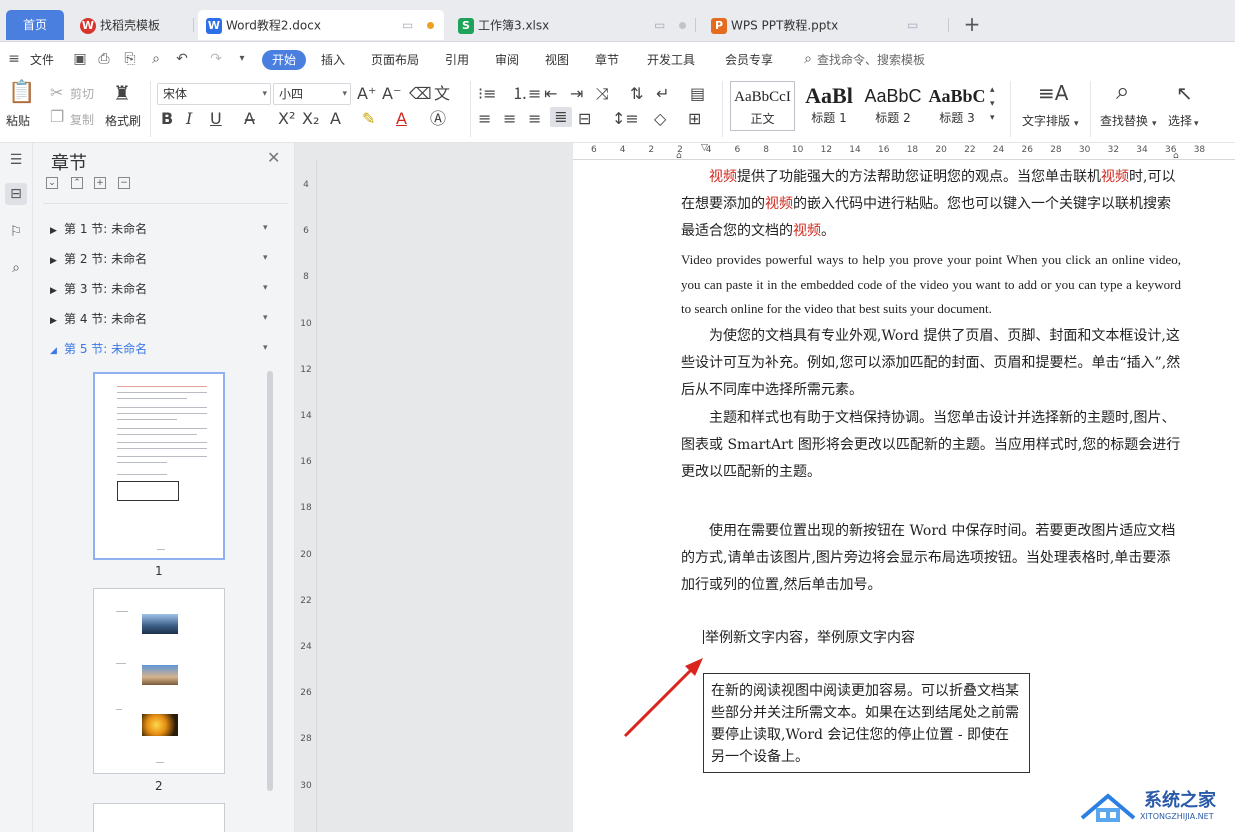  Describe the element at coordinates (104, 59) in the screenshot. I see `export-pdf-icon: ⎙` at that location.